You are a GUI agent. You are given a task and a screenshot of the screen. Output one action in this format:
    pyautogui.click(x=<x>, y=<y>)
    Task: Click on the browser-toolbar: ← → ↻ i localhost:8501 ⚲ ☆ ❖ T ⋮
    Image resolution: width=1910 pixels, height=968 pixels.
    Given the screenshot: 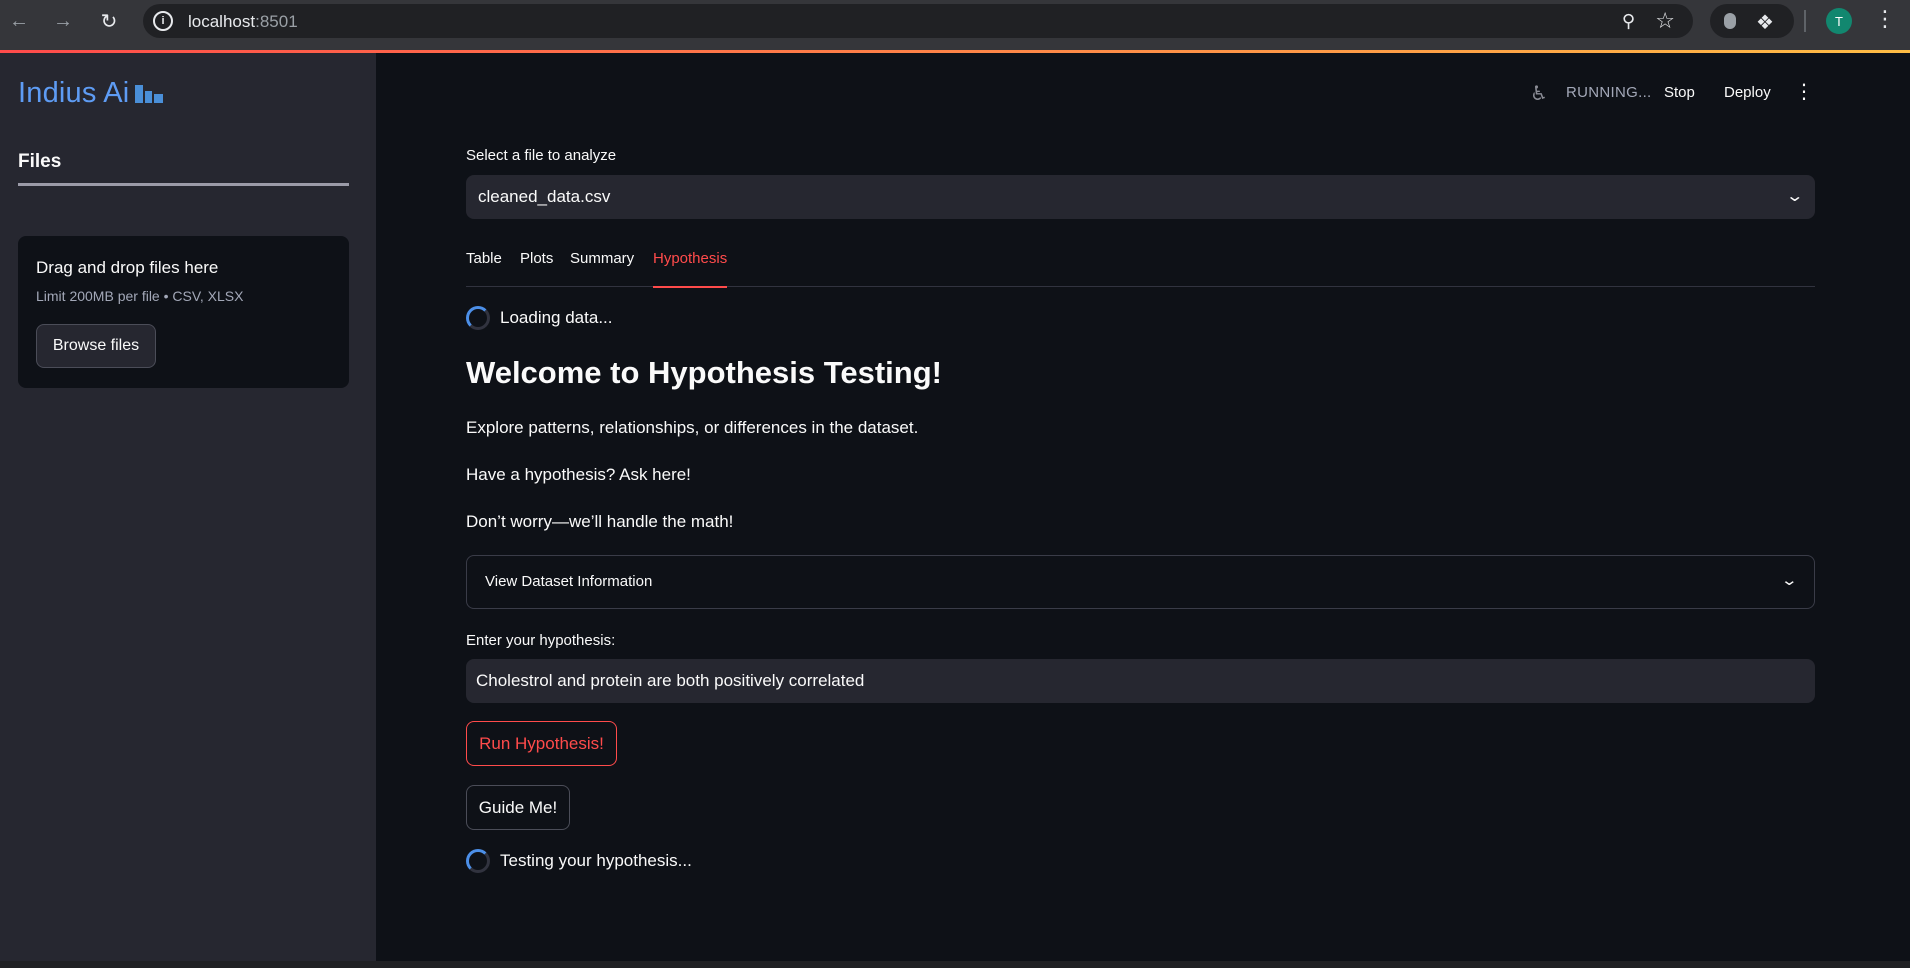 What is the action you would take?
    pyautogui.click(x=955, y=25)
    